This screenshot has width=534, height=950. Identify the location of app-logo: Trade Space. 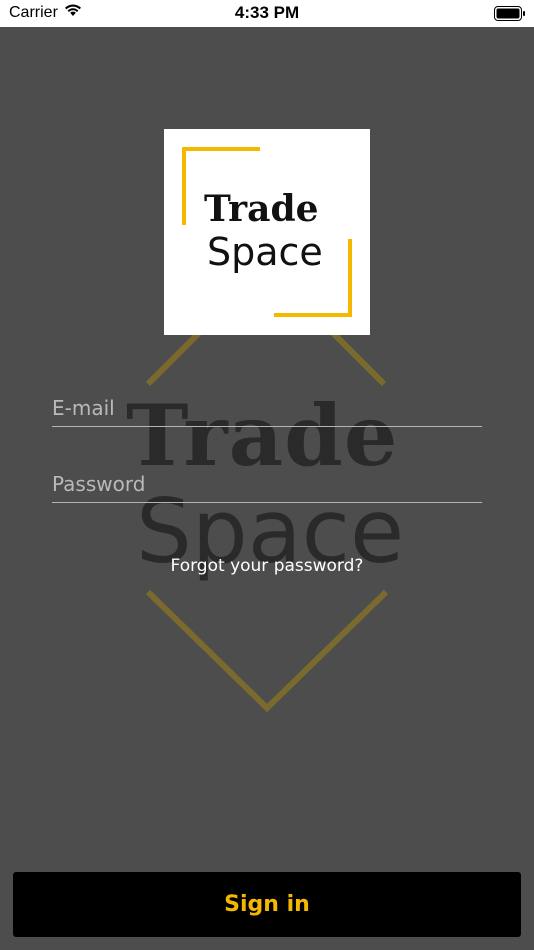
(267, 232).